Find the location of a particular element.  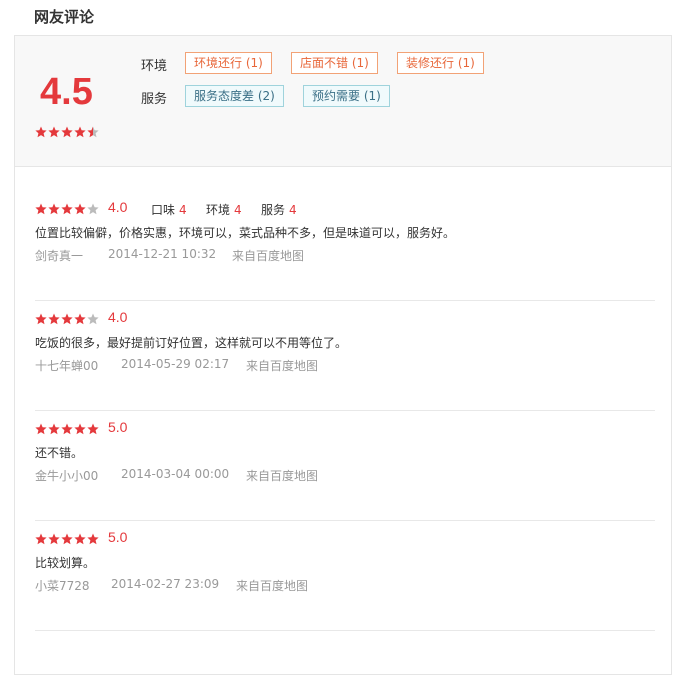

subscore-label: 环境 is located at coordinates (218, 210).